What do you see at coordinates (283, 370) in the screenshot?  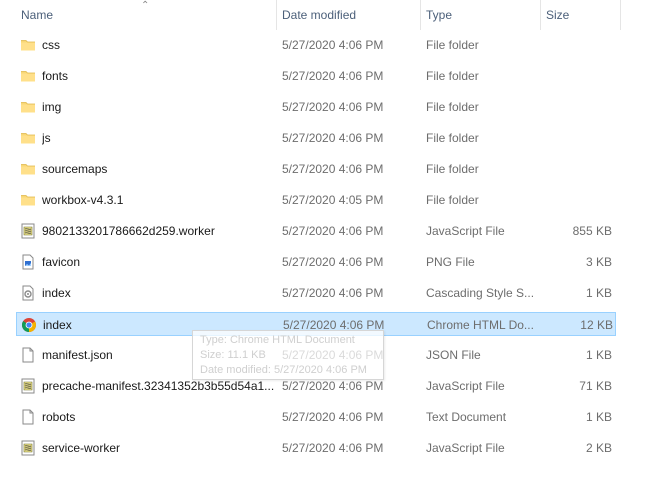 I see `tooltip-date: Date modified: 5/27/2020 4:06 PM` at bounding box center [283, 370].